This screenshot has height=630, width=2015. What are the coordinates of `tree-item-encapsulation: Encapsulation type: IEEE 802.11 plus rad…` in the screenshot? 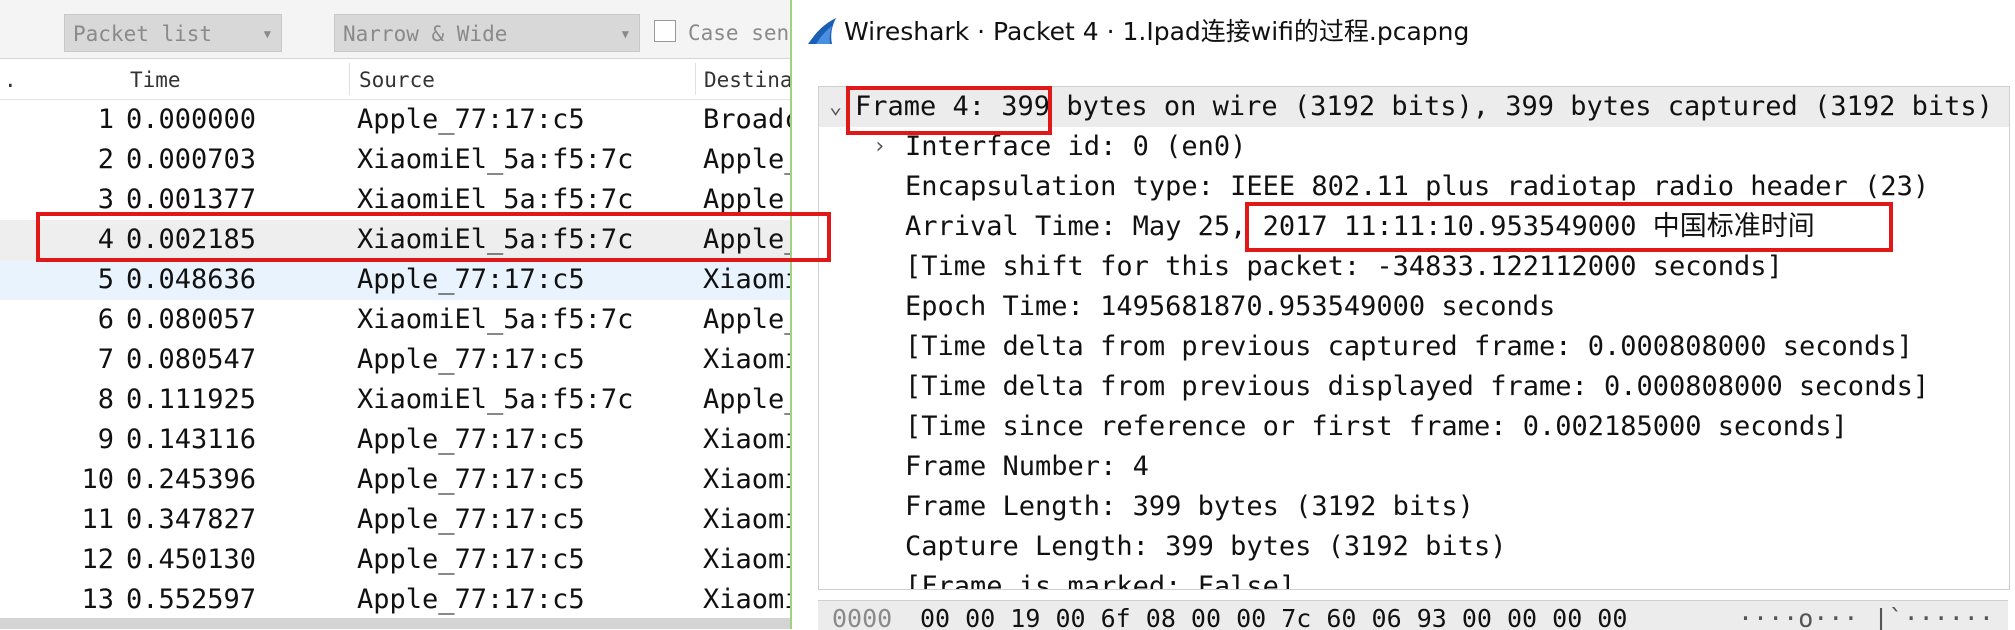 It's located at (1417, 187).